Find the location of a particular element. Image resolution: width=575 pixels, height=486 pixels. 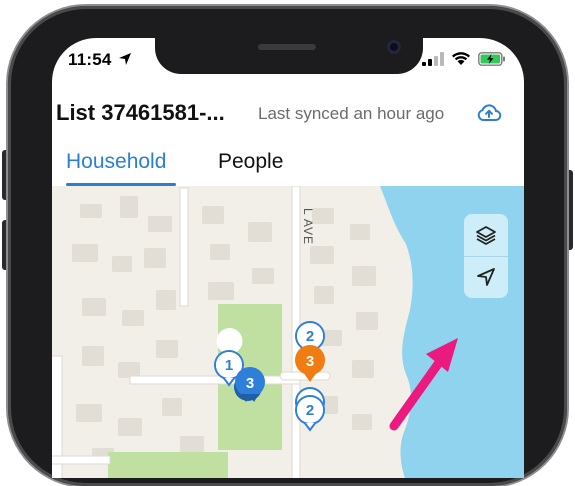

map-controls is located at coordinates (486, 256).